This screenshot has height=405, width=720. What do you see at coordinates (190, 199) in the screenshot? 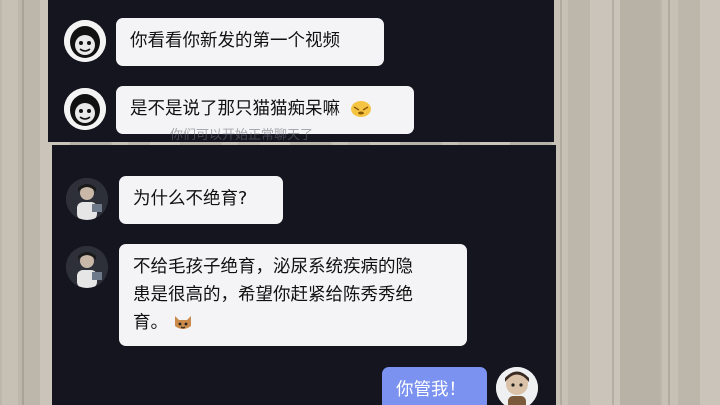
I see `message-text: 为什么不绝育?` at bounding box center [190, 199].